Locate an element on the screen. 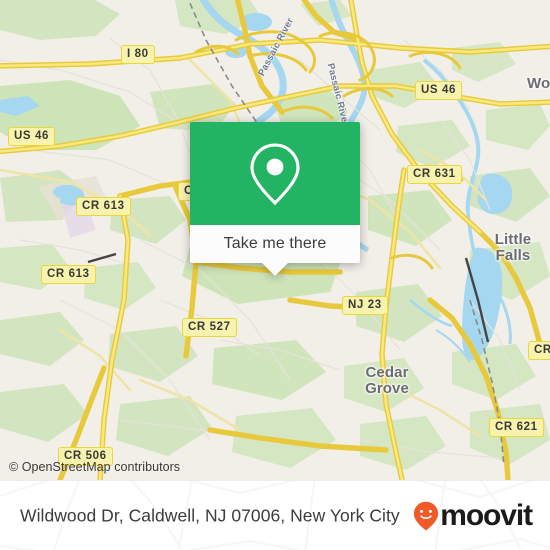 This screenshot has height=550, width=550. take-me-there-button: Take me there is located at coordinates (275, 244).